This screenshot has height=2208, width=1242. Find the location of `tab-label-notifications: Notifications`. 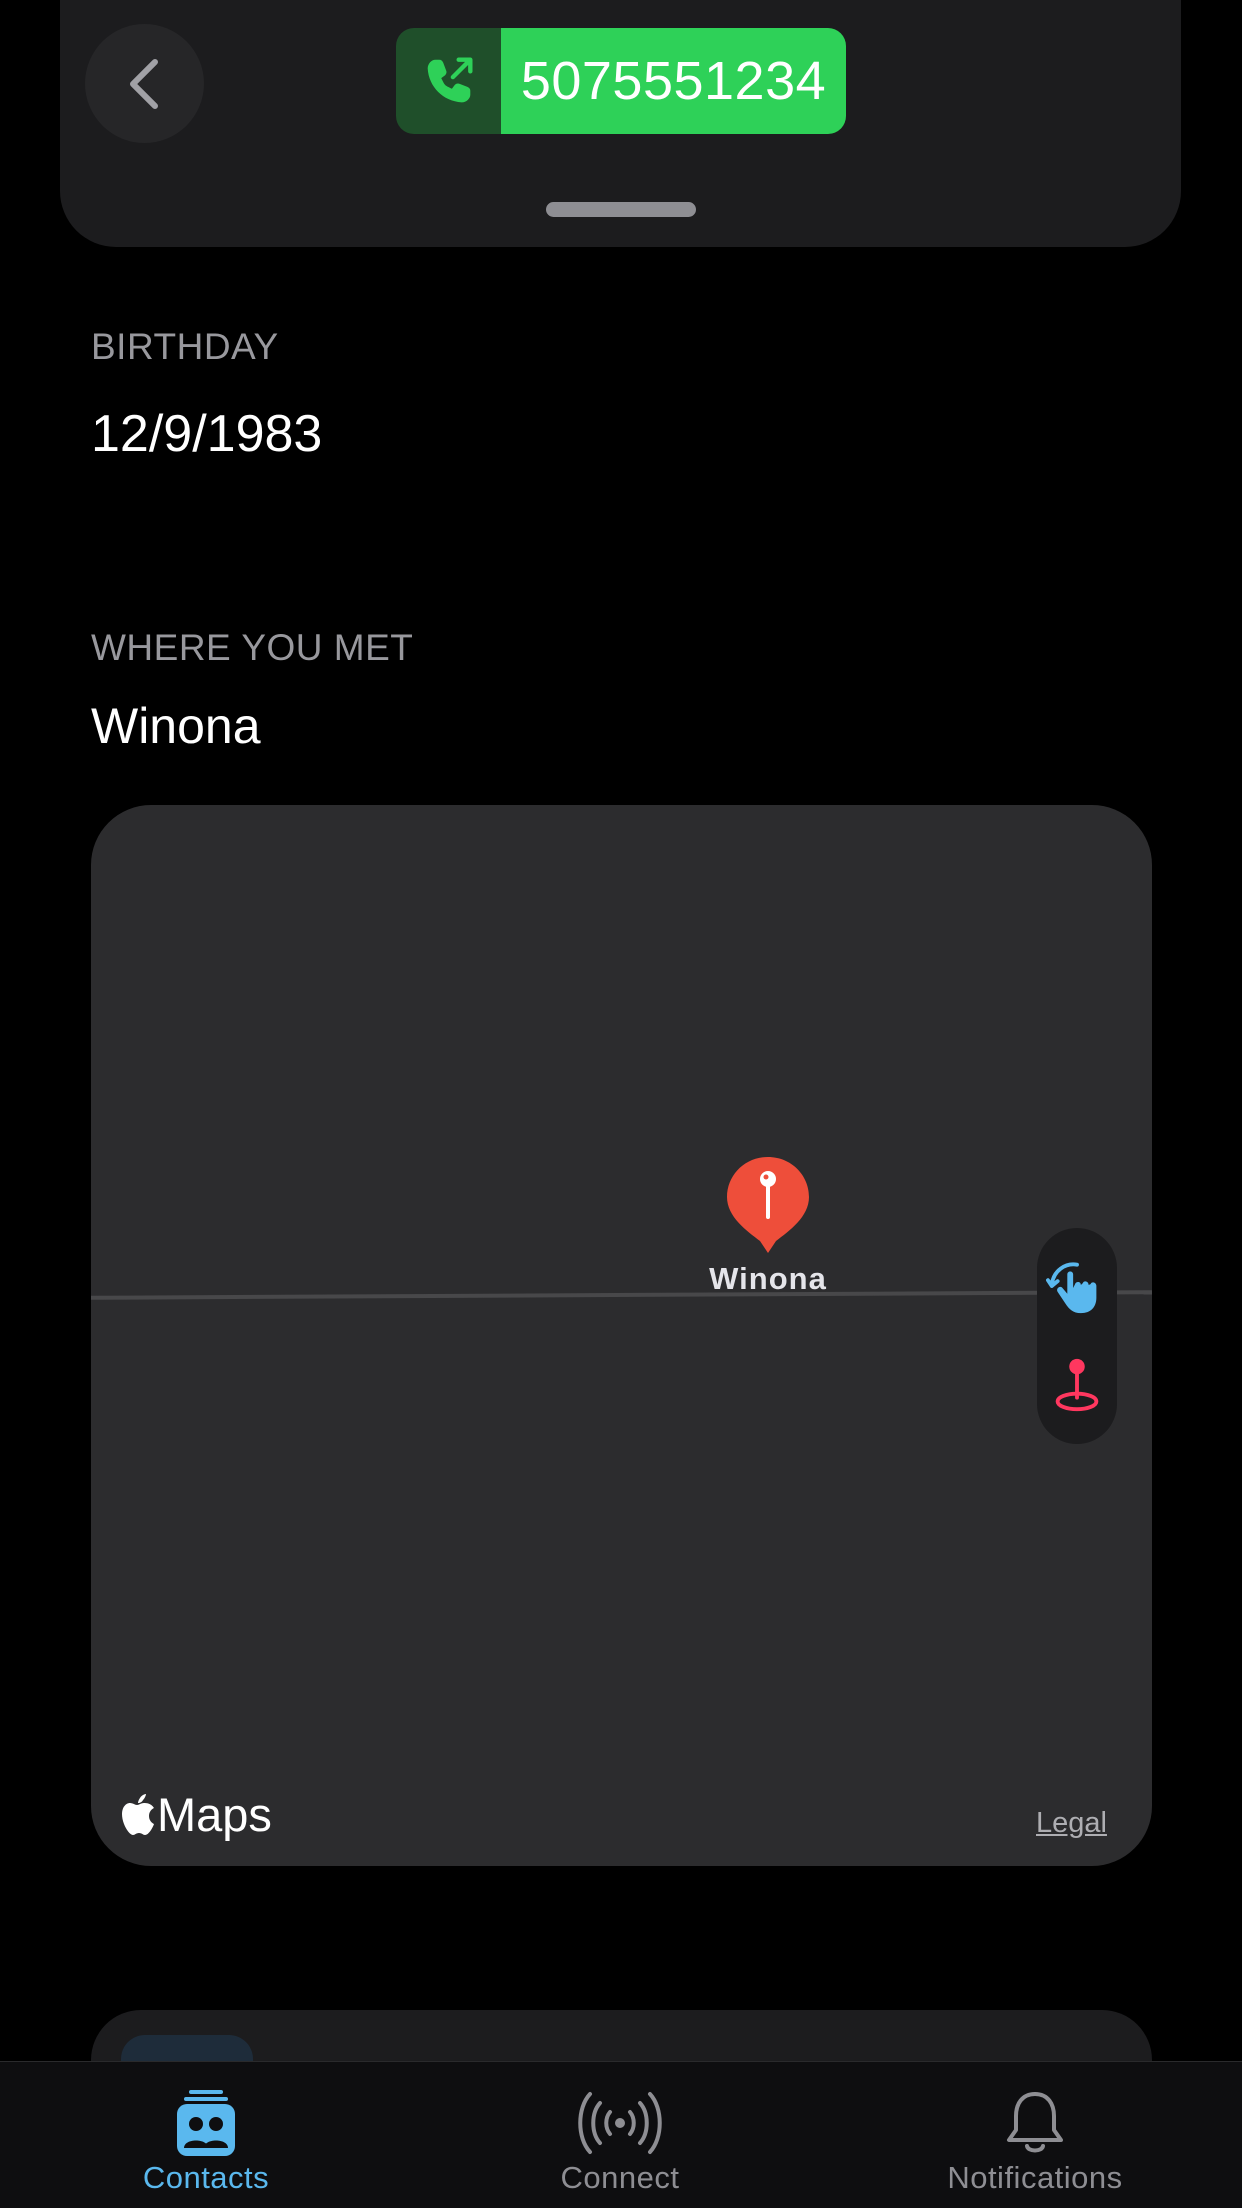

tab-label-notifications: Notifications is located at coordinates (1035, 2177).